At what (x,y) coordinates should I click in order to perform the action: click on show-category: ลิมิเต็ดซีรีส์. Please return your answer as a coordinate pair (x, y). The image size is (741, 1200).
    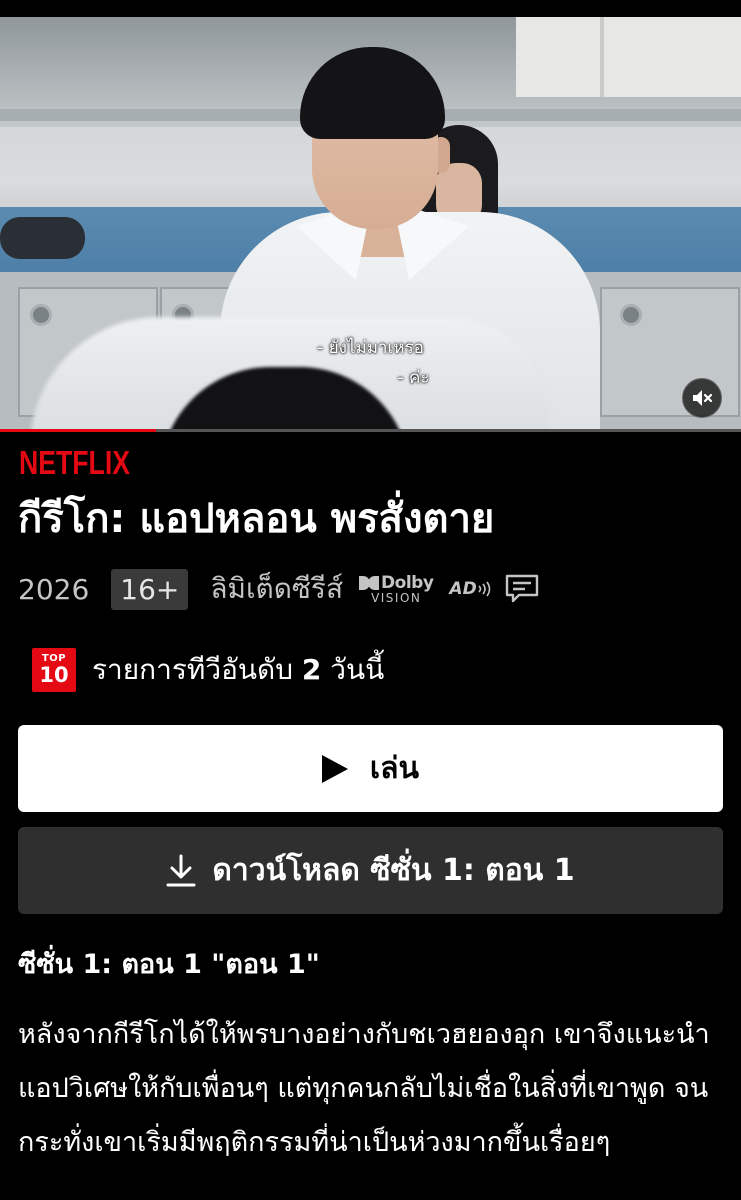
    Looking at the image, I should click on (277, 588).